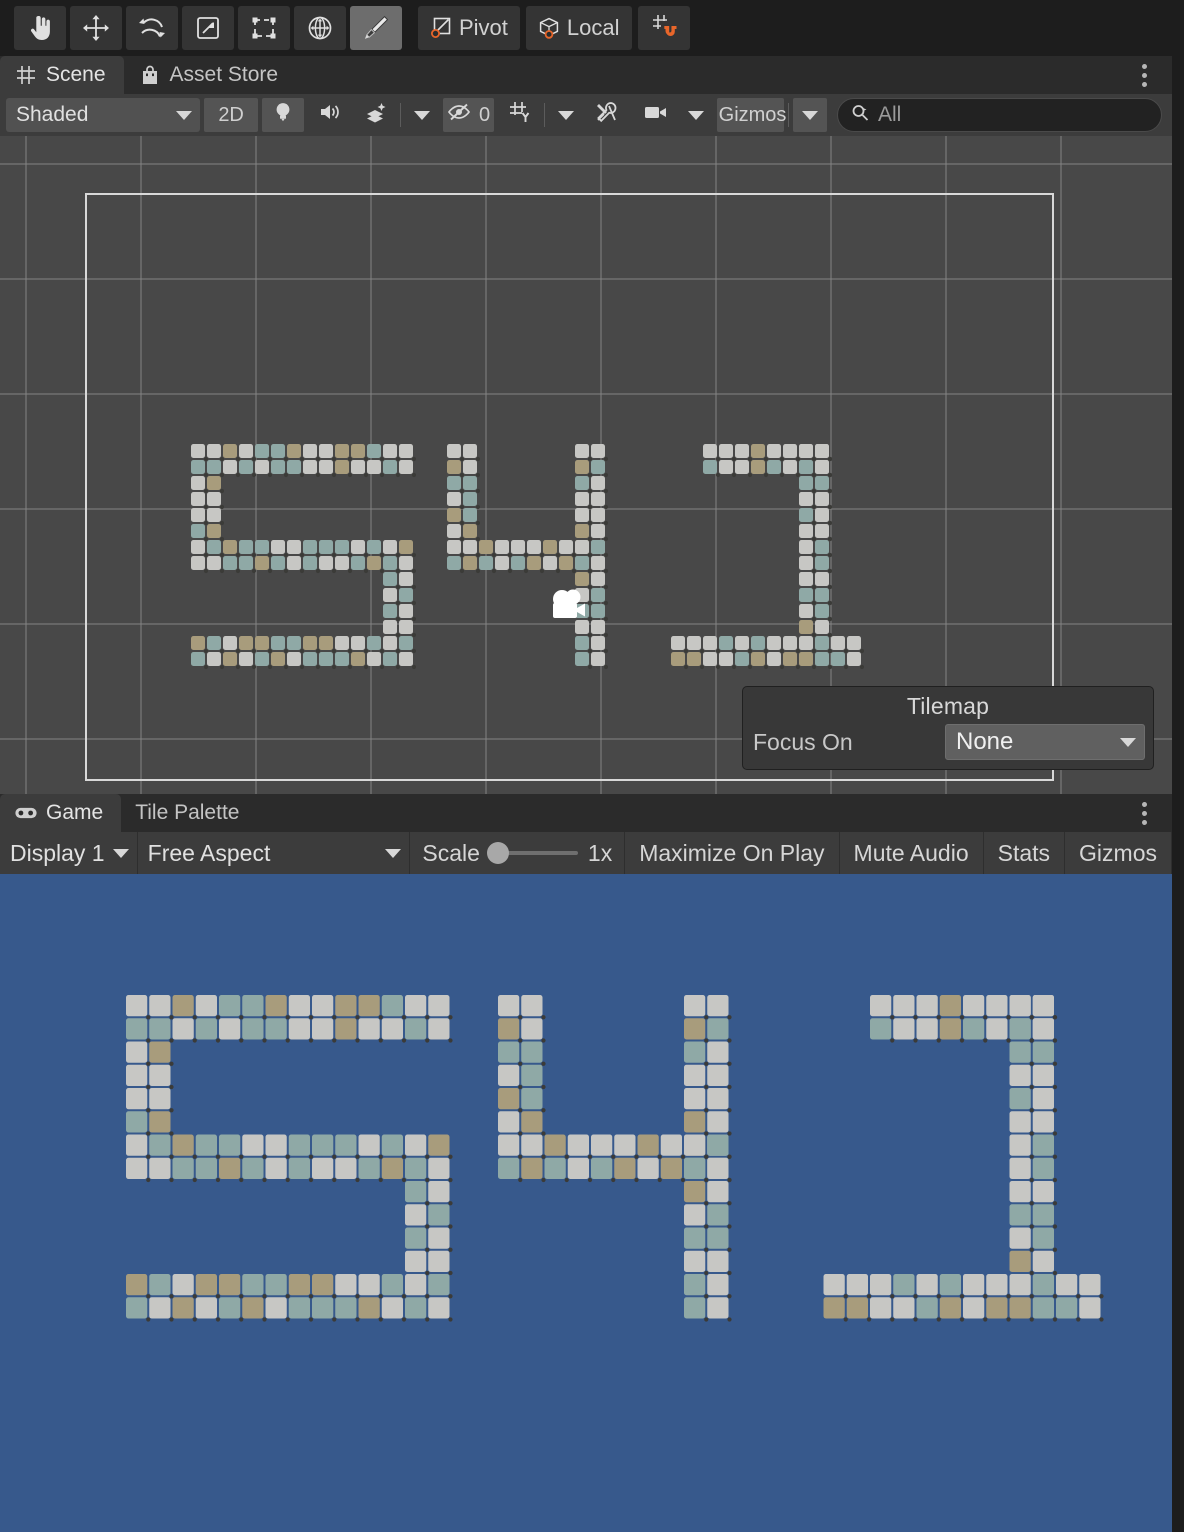  What do you see at coordinates (451, 852) in the screenshot?
I see `scale-label: Scale` at bounding box center [451, 852].